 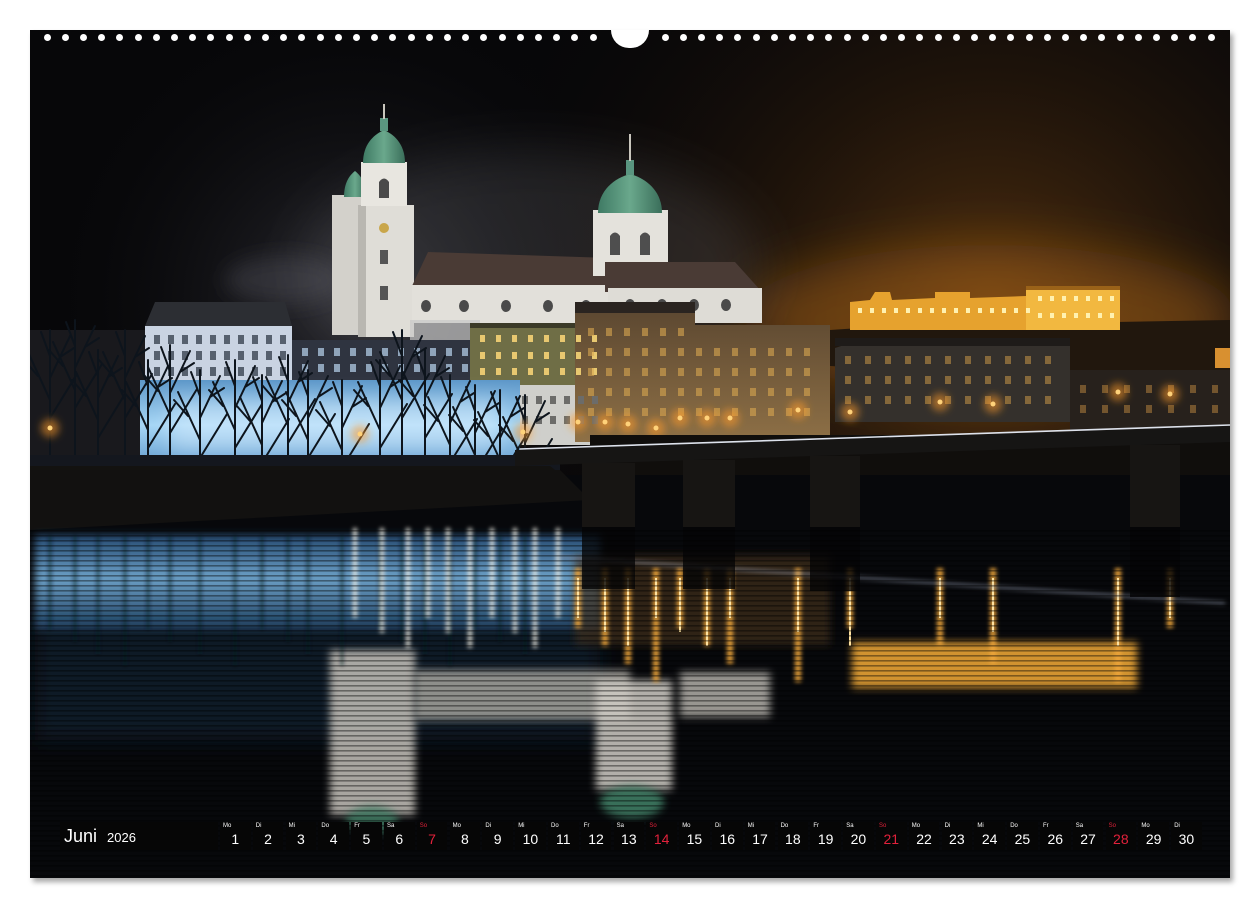 What do you see at coordinates (793, 836) in the screenshot?
I see `day-cell: Do 18` at bounding box center [793, 836].